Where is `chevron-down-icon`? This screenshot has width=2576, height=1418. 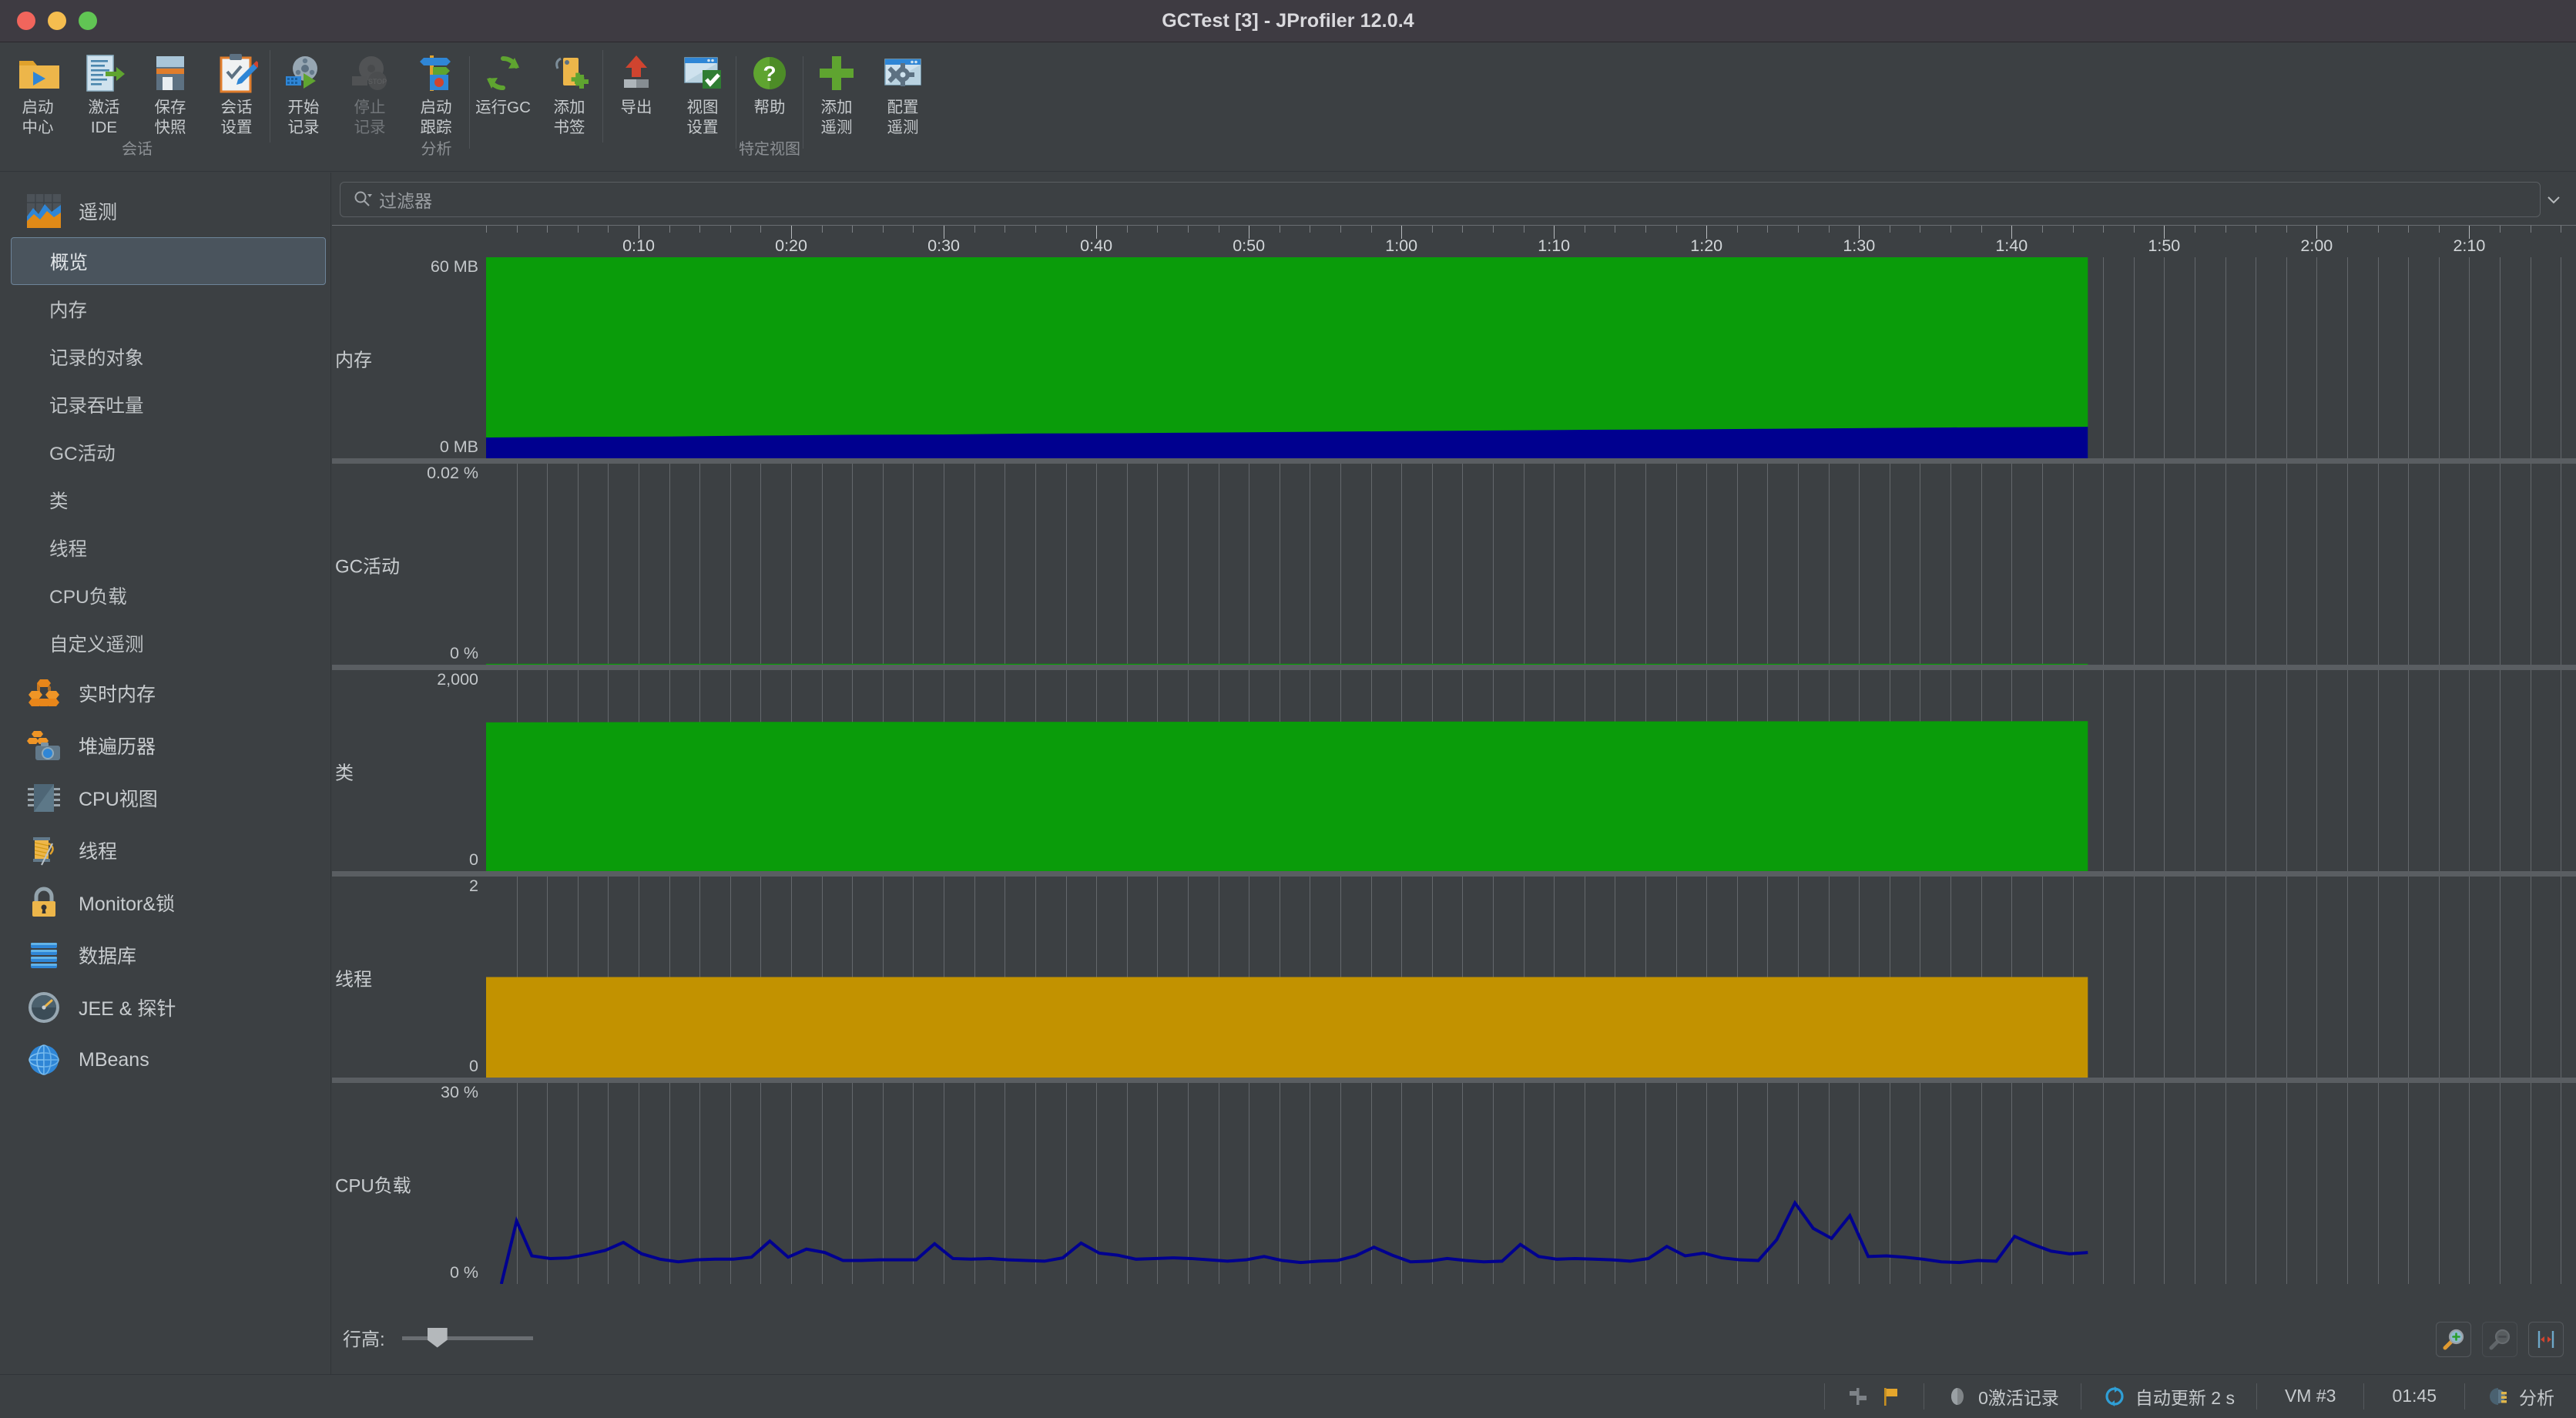 chevron-down-icon is located at coordinates (2553, 199).